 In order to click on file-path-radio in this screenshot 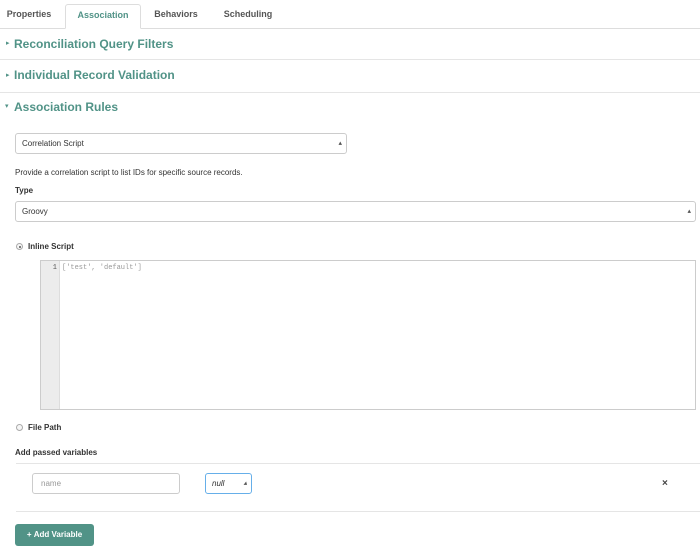, I will do `click(19, 427)`.